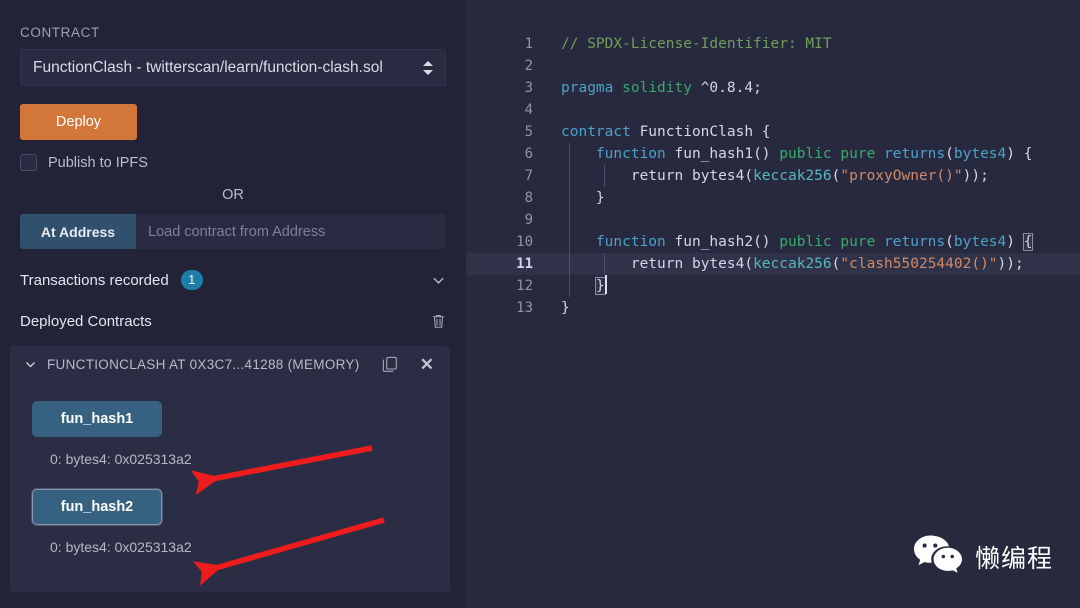 This screenshot has height=608, width=1080. Describe the element at coordinates (94, 280) in the screenshot. I see `transactions-recorded-label: Transactions recorded` at that location.